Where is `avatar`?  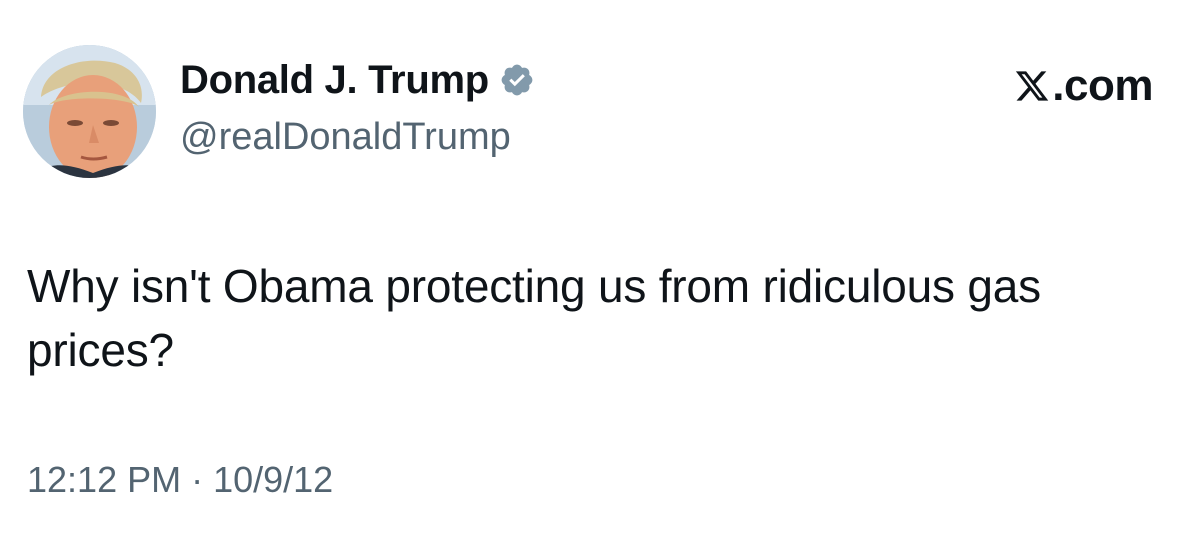 avatar is located at coordinates (89, 111).